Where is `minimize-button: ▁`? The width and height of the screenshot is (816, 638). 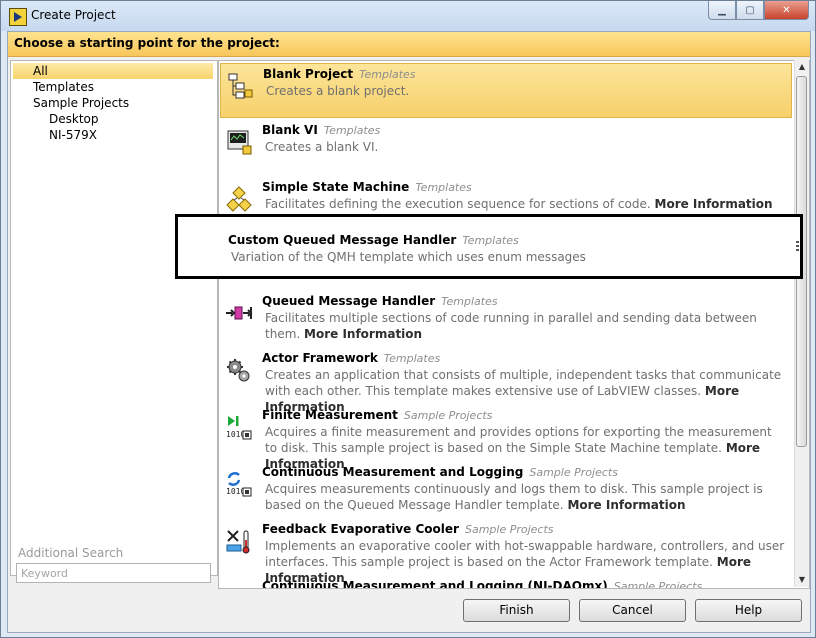 minimize-button: ▁ is located at coordinates (722, 10).